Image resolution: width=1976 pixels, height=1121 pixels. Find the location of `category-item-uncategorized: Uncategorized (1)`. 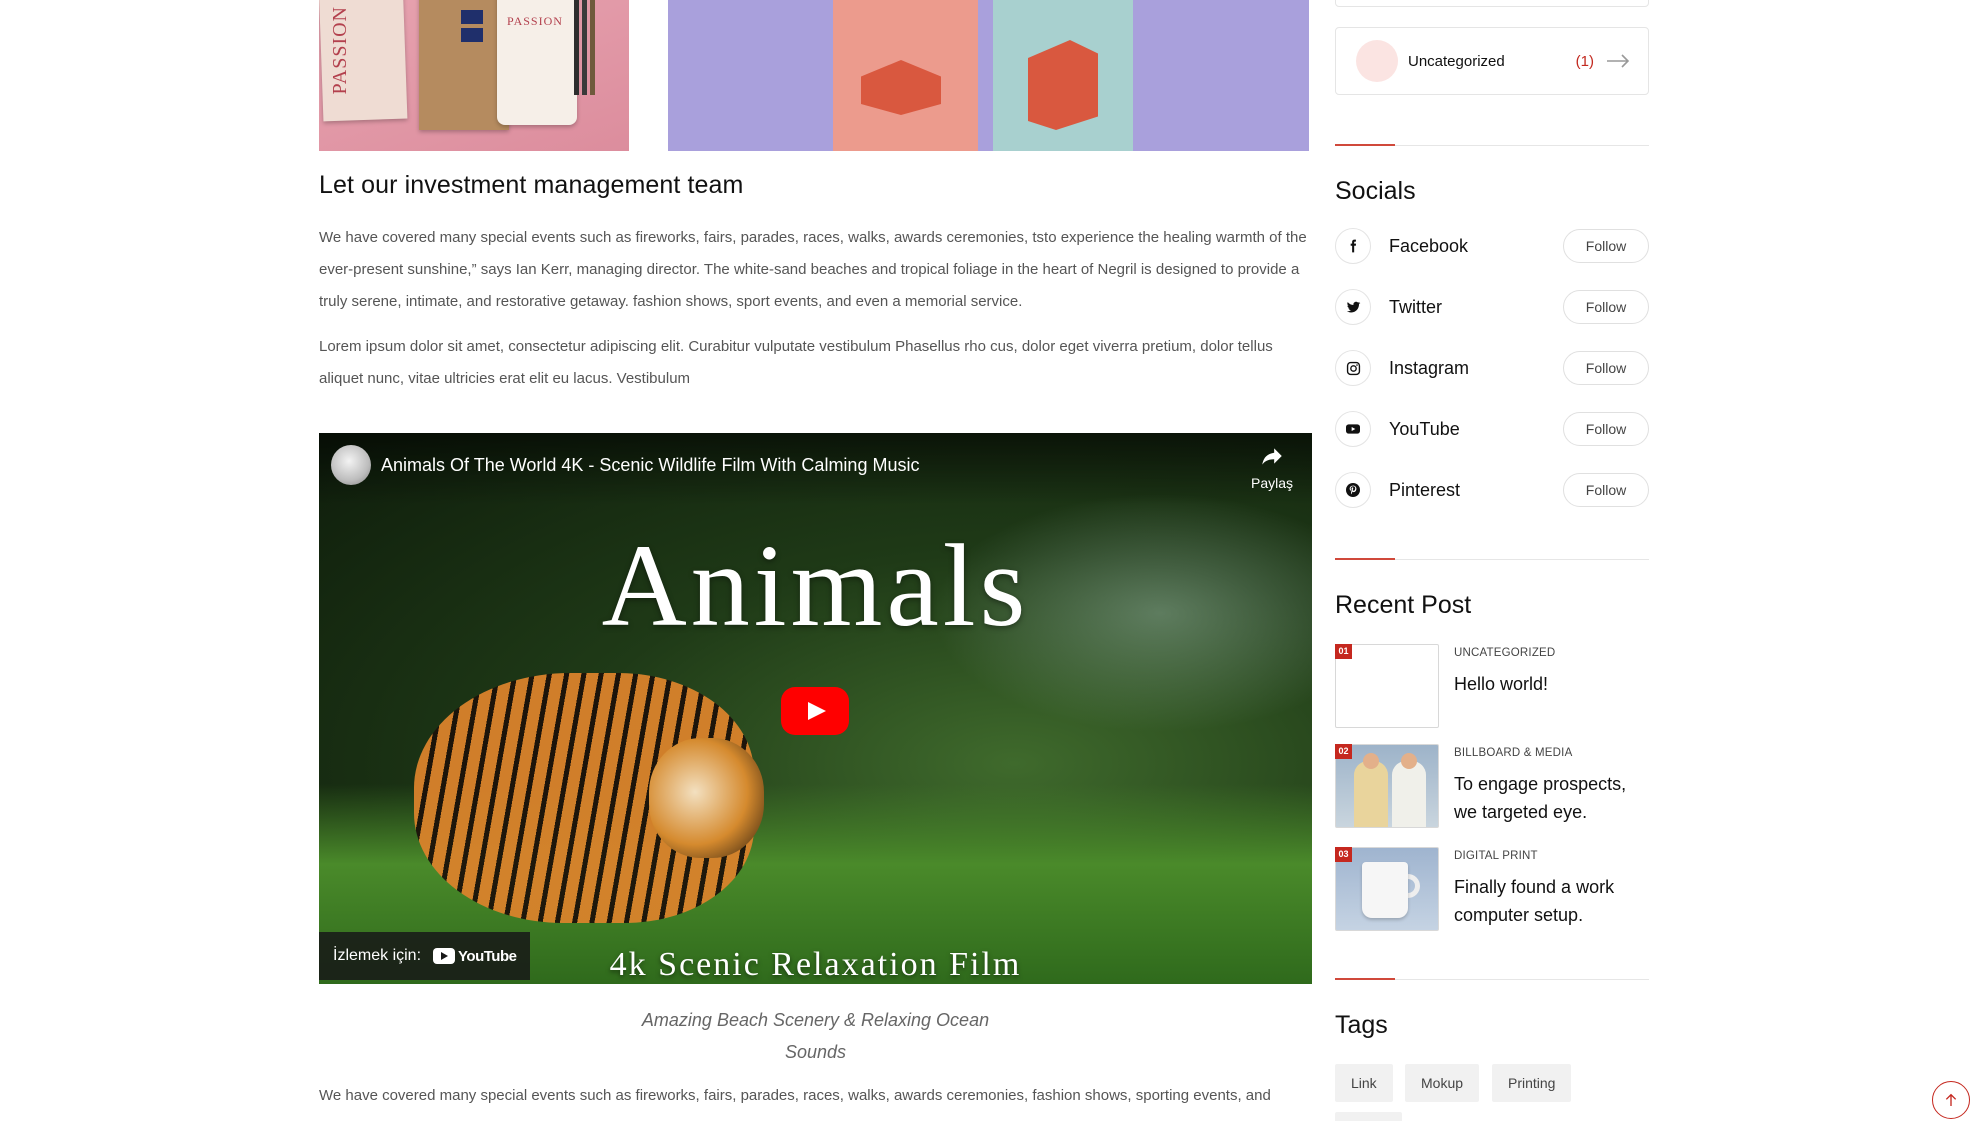

category-item-uncategorized: Uncategorized (1) is located at coordinates (1492, 61).